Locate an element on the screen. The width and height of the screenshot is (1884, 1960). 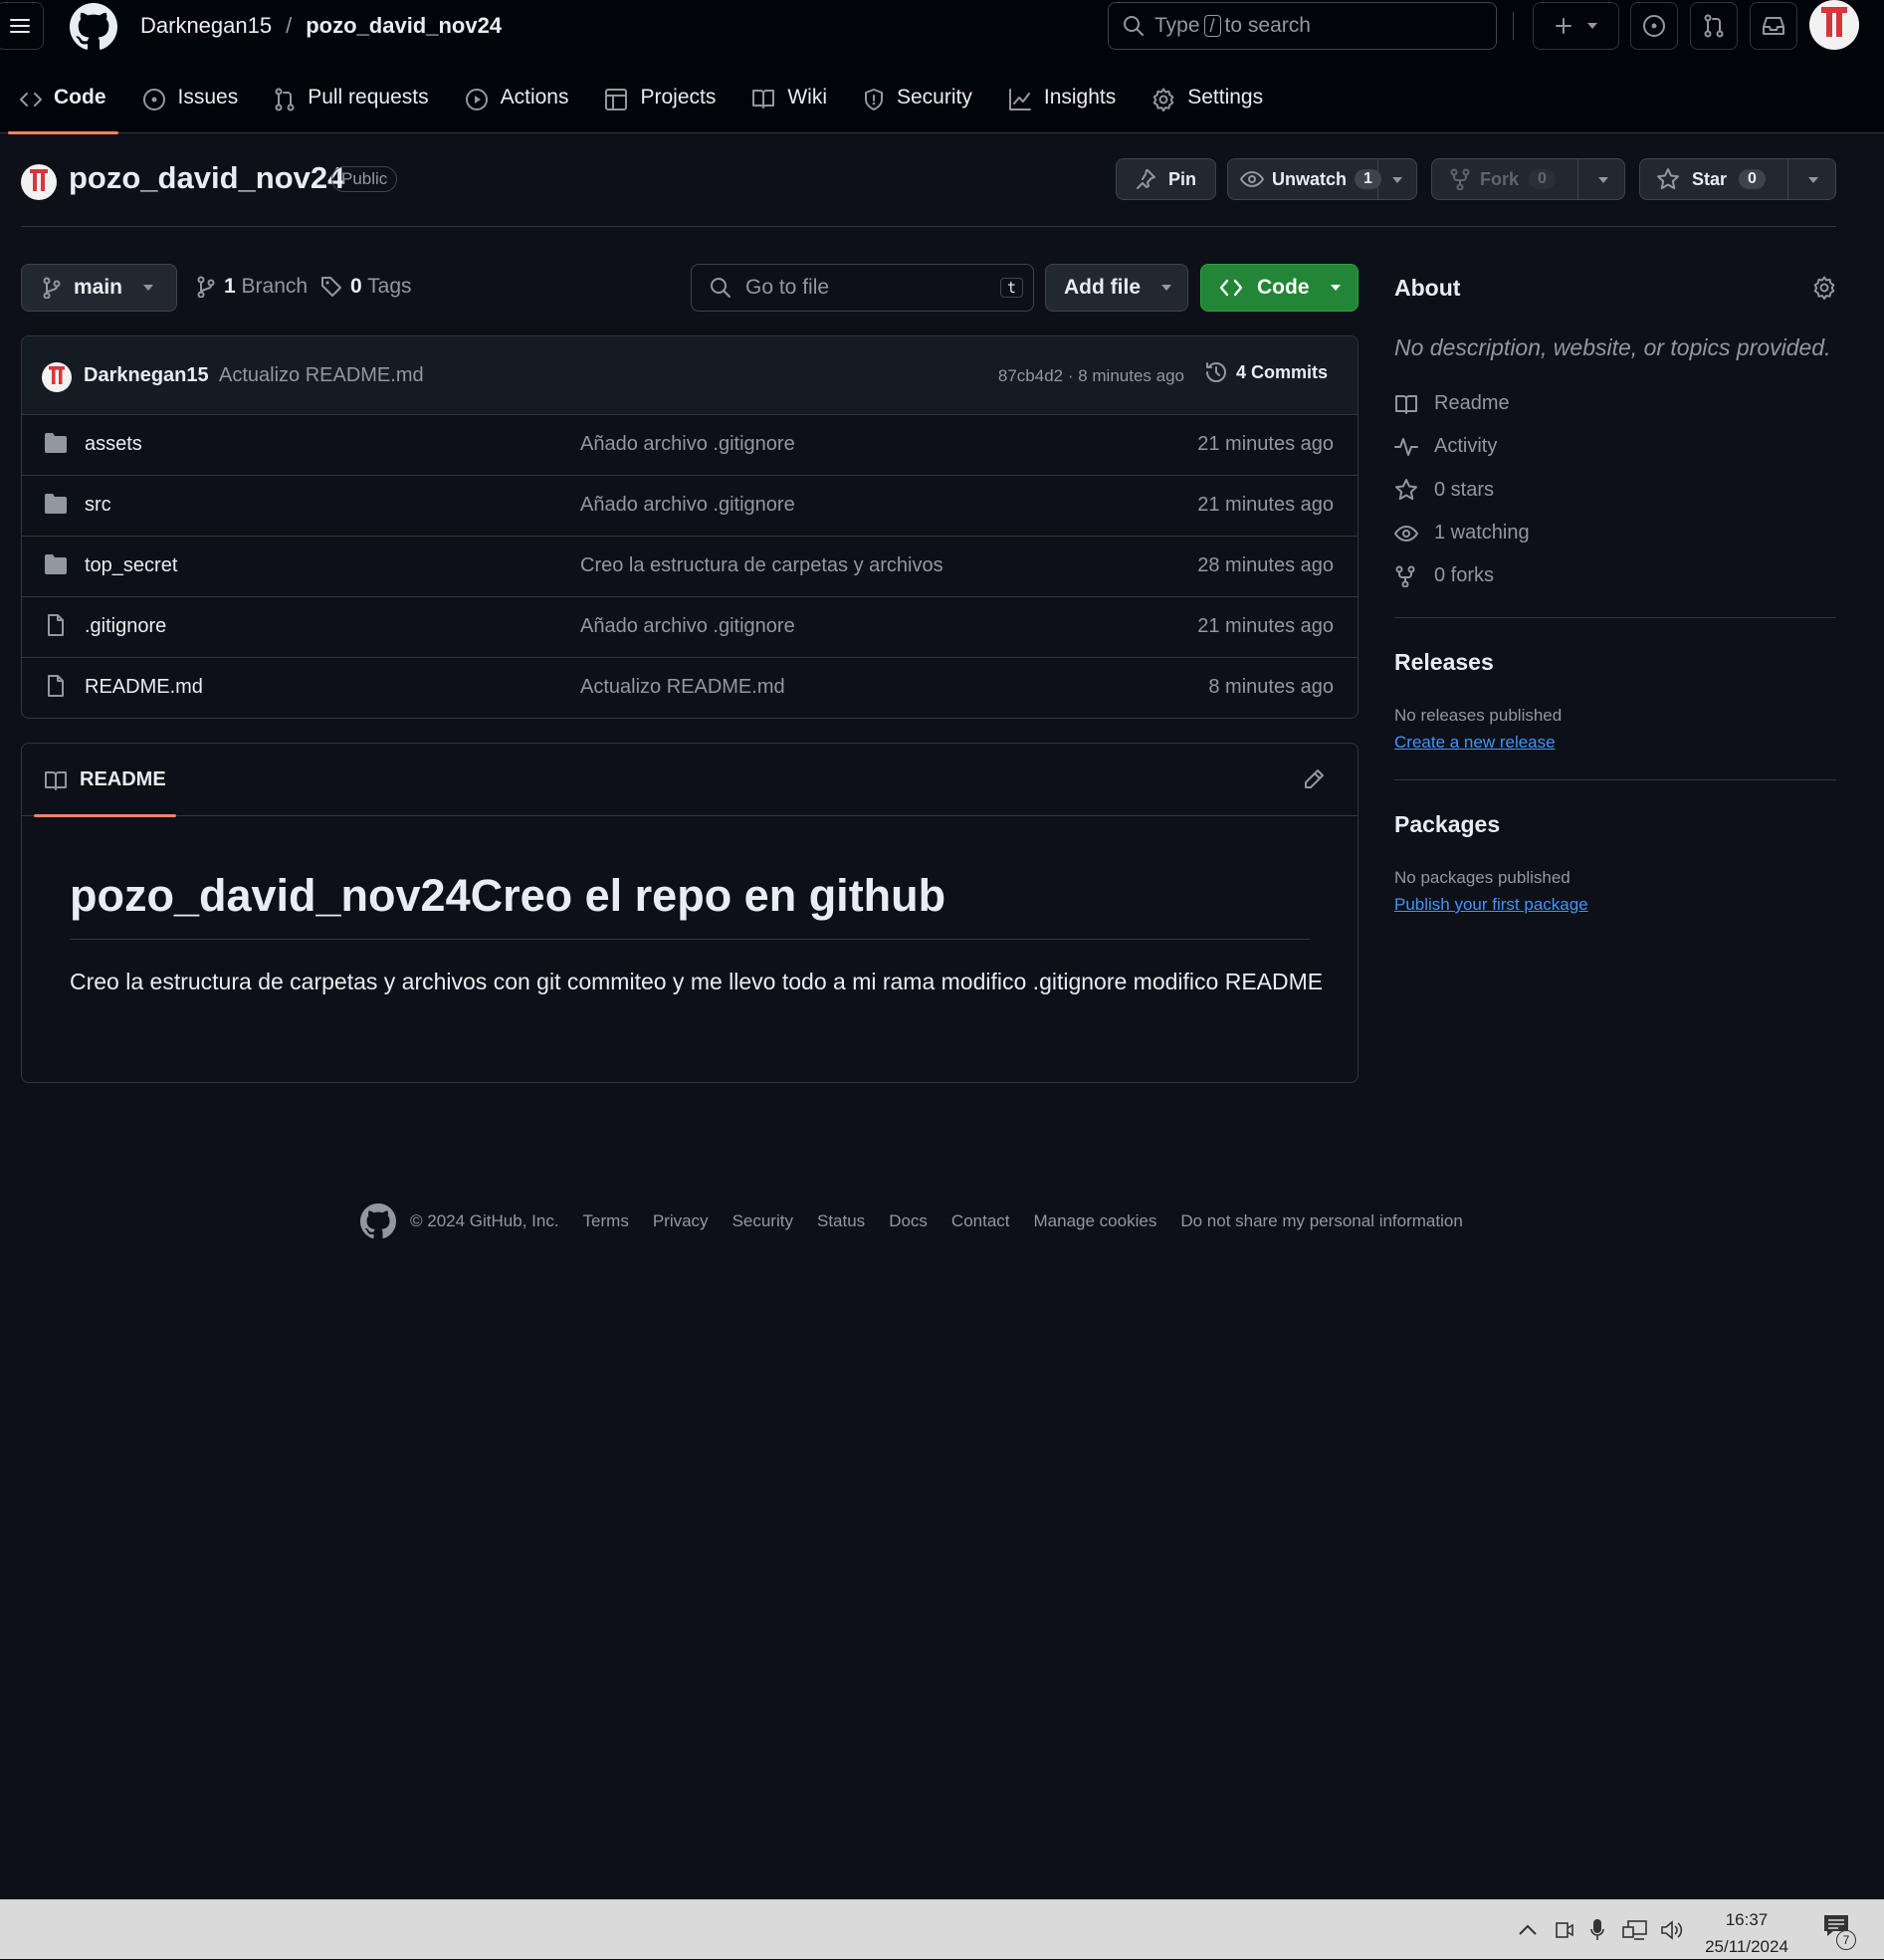
tab-insights: Insights is located at coordinates (1062, 106).